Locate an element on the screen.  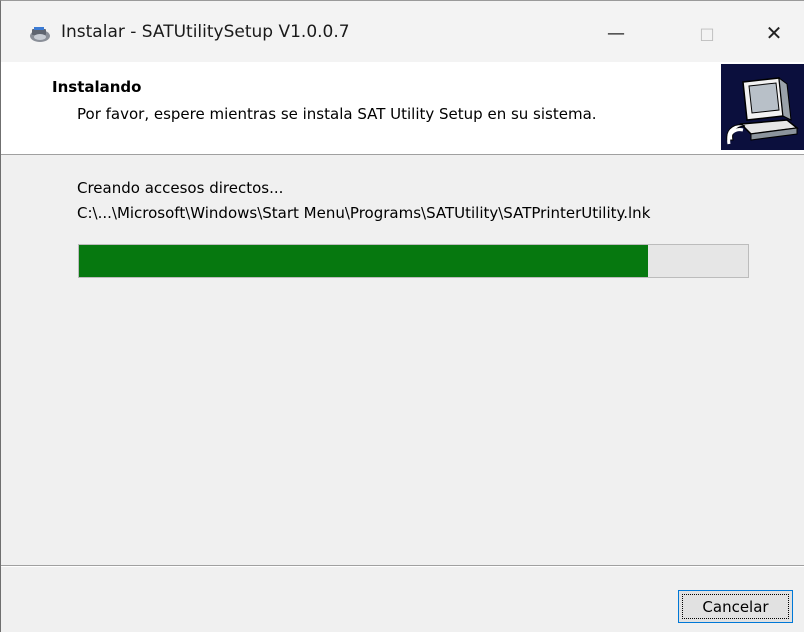
minimize-icon: — is located at coordinates (616, 33).